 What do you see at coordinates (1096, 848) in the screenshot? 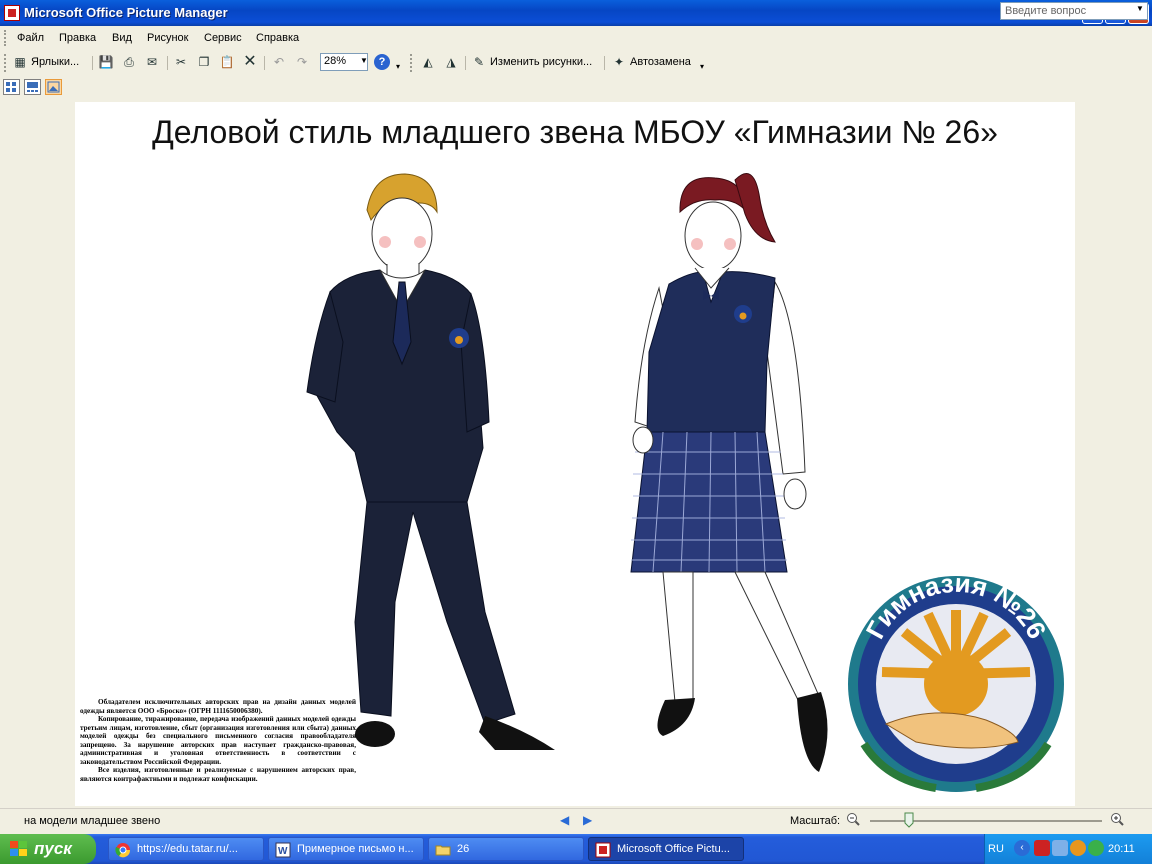
I see `messenger-icon` at bounding box center [1096, 848].